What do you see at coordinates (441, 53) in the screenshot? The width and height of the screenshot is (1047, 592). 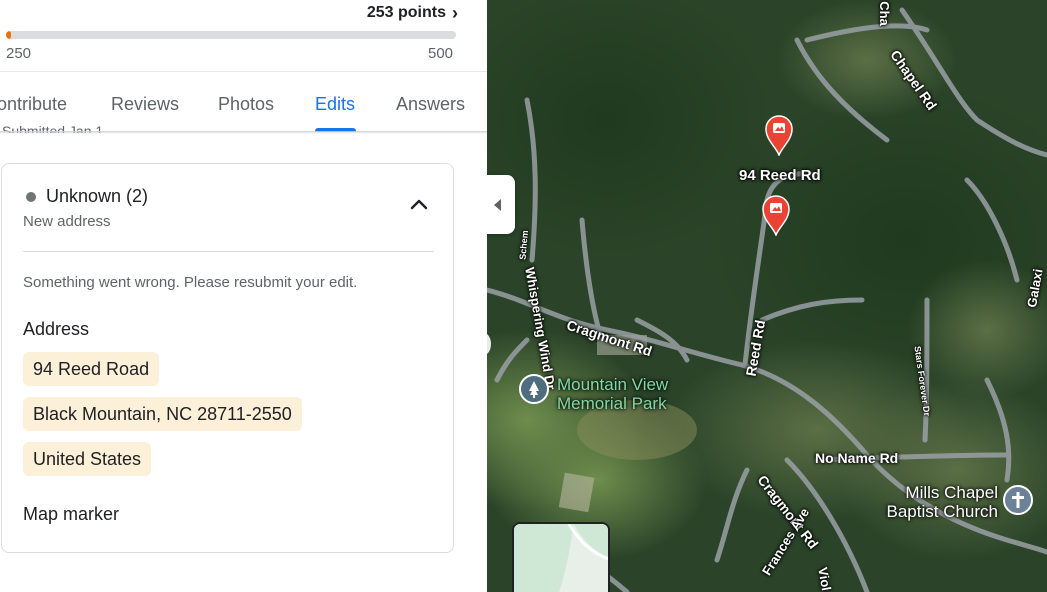 I see `progress-max-label: 500` at bounding box center [441, 53].